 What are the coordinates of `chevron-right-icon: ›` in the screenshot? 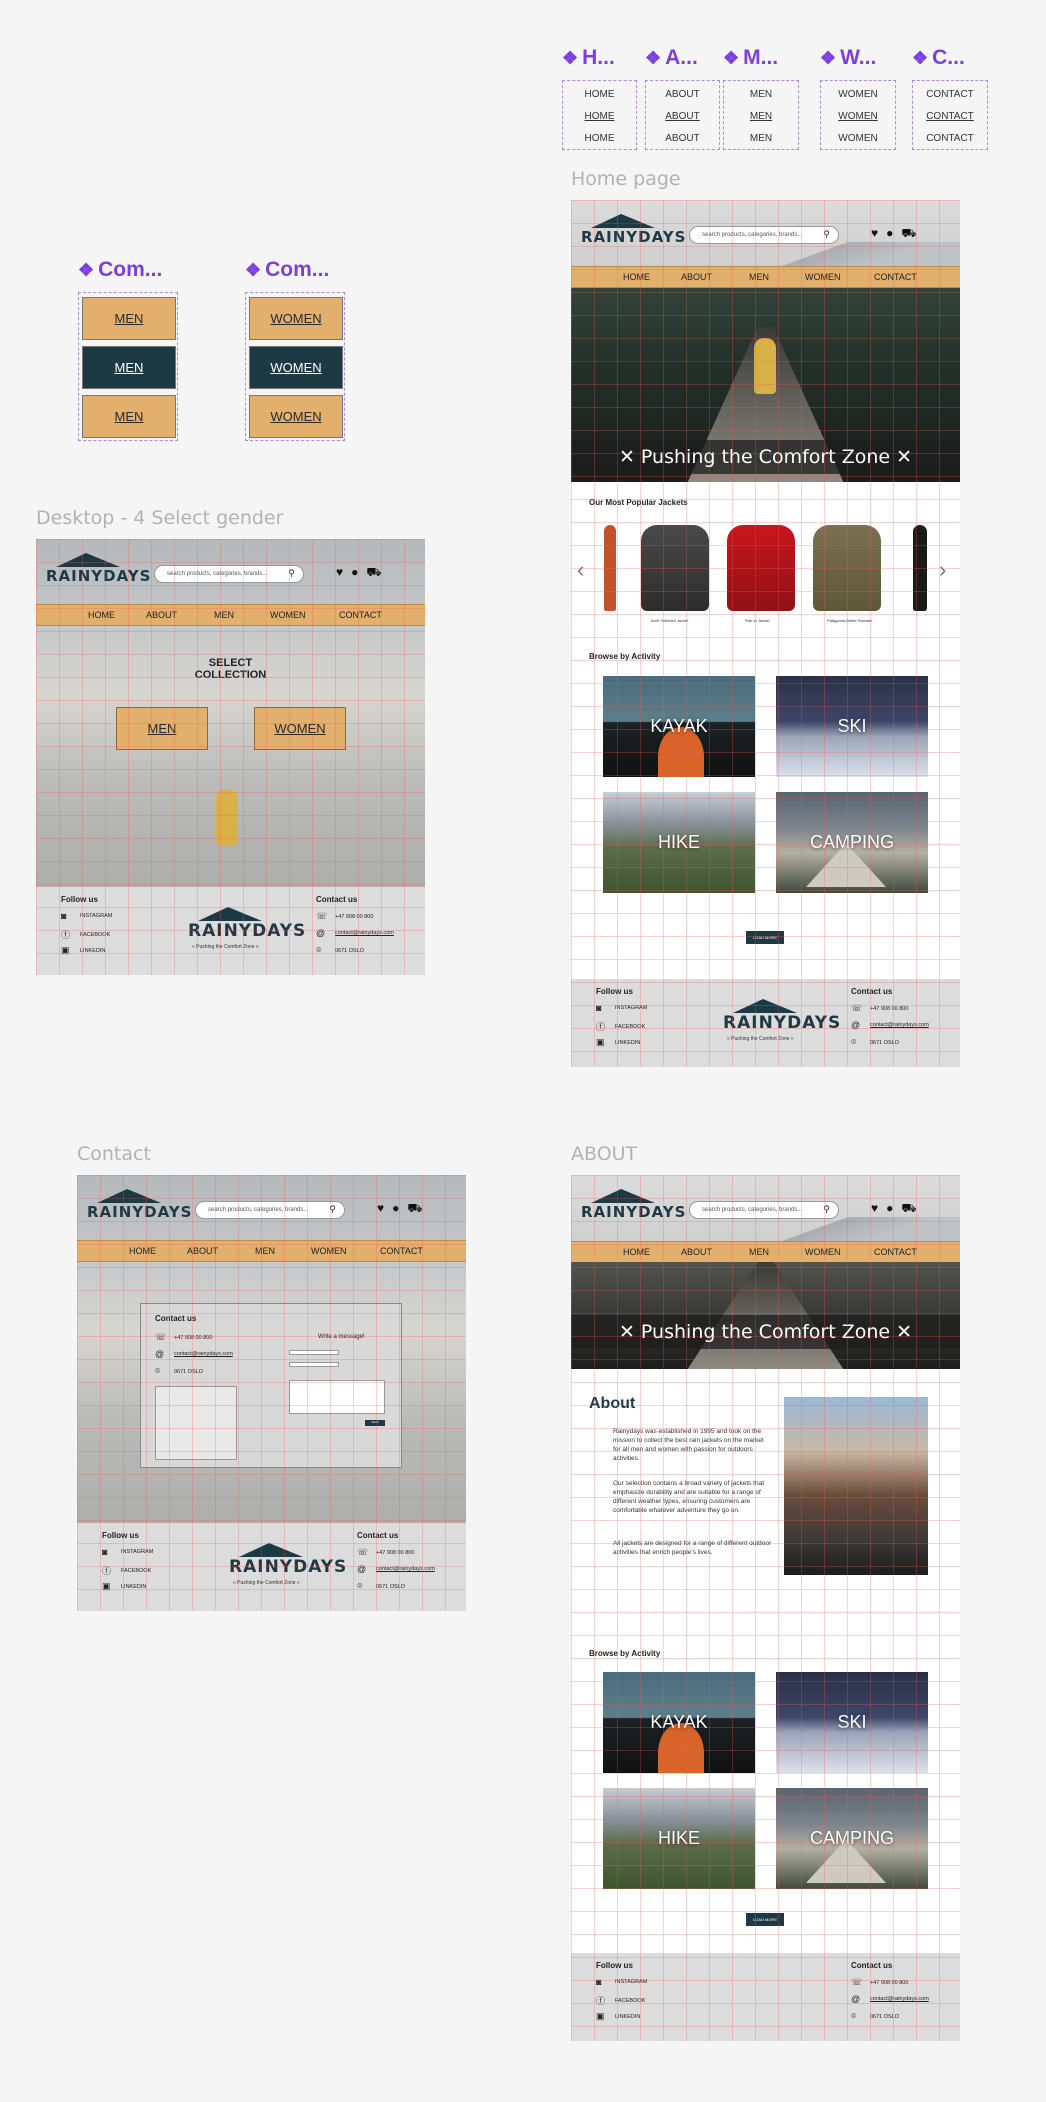 It's located at (942, 570).